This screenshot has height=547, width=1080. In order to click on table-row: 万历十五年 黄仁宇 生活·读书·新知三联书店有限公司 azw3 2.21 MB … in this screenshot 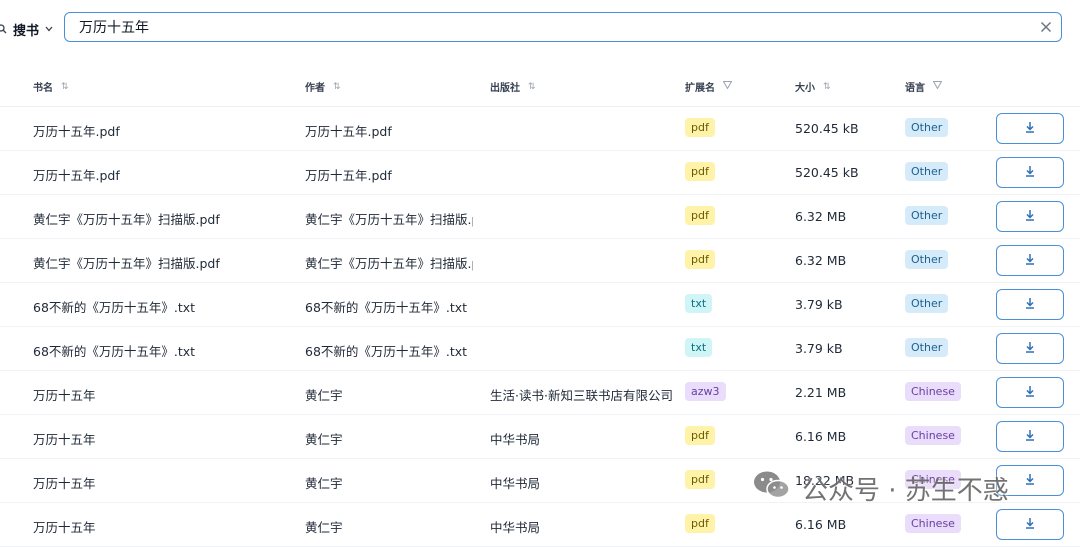, I will do `click(540, 393)`.